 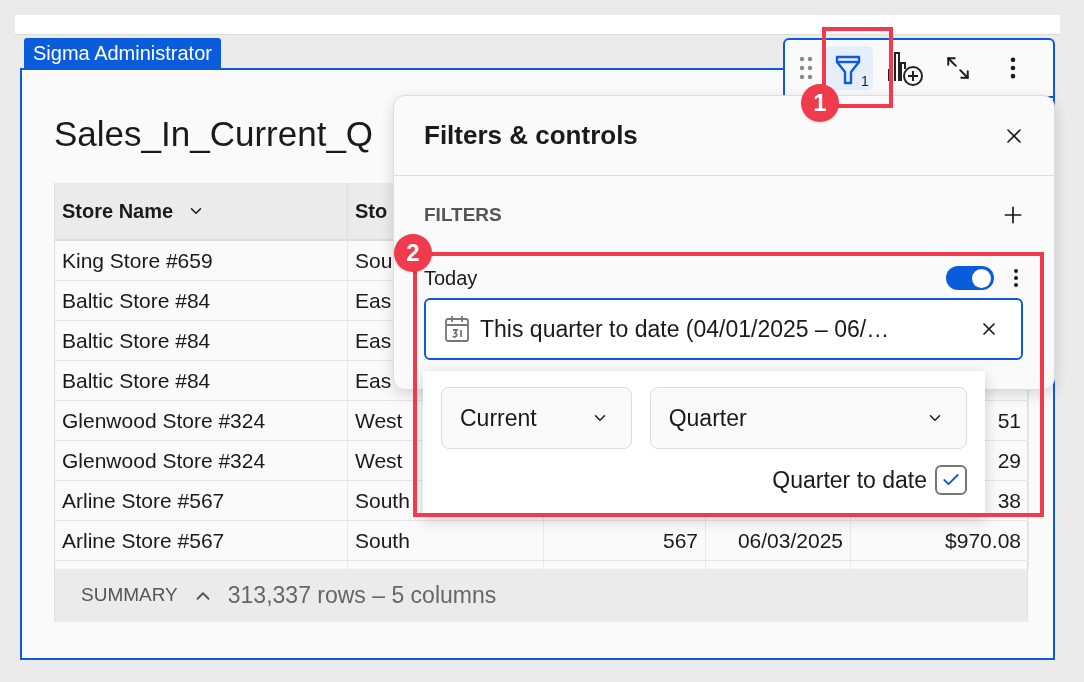 I want to click on toggle-switch, so click(x=970, y=278).